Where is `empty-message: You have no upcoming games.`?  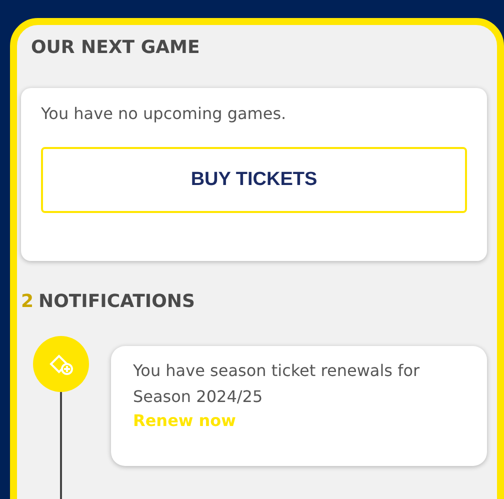 empty-message: You have no upcoming games. is located at coordinates (164, 113).